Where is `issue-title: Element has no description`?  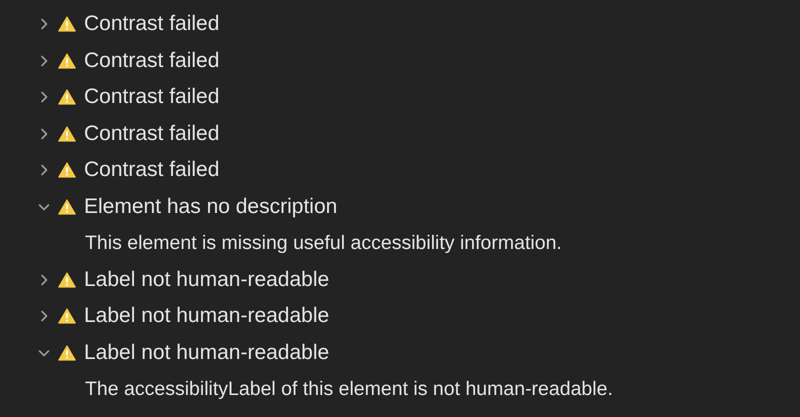 issue-title: Element has no description is located at coordinates (211, 206).